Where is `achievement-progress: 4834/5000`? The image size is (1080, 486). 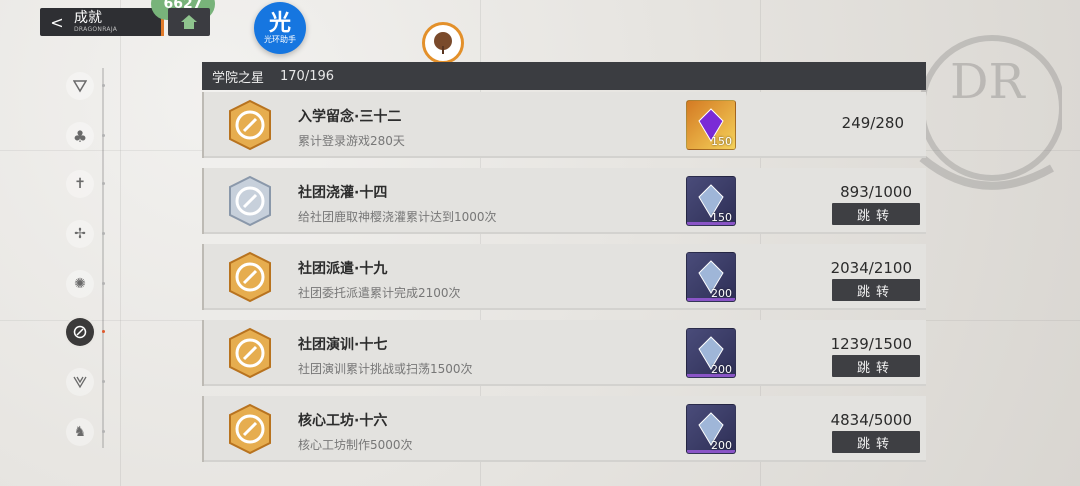 achievement-progress: 4834/5000 is located at coordinates (871, 420).